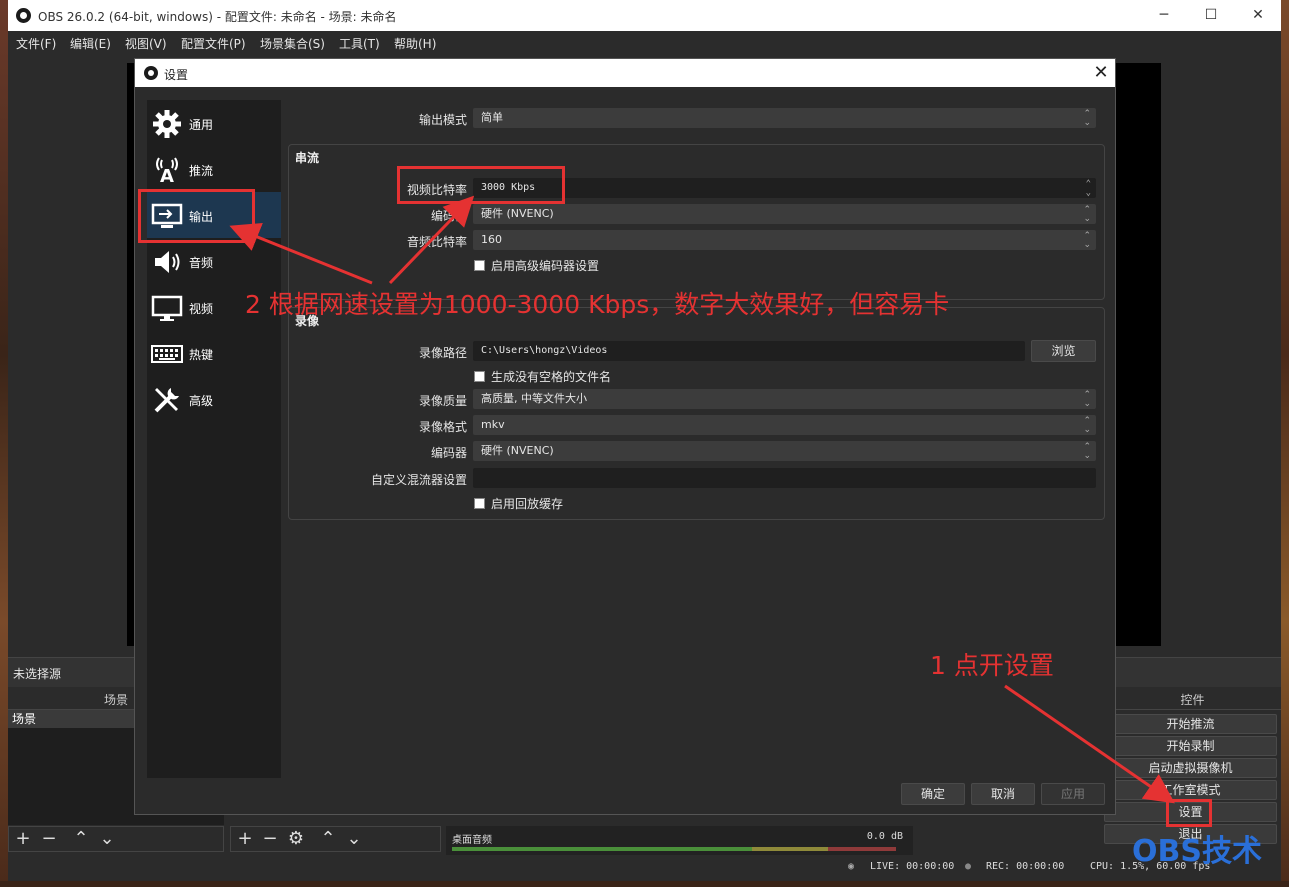 This screenshot has height=887, width=1289. I want to click on step-1-note: 1 点开设置, so click(992, 665).